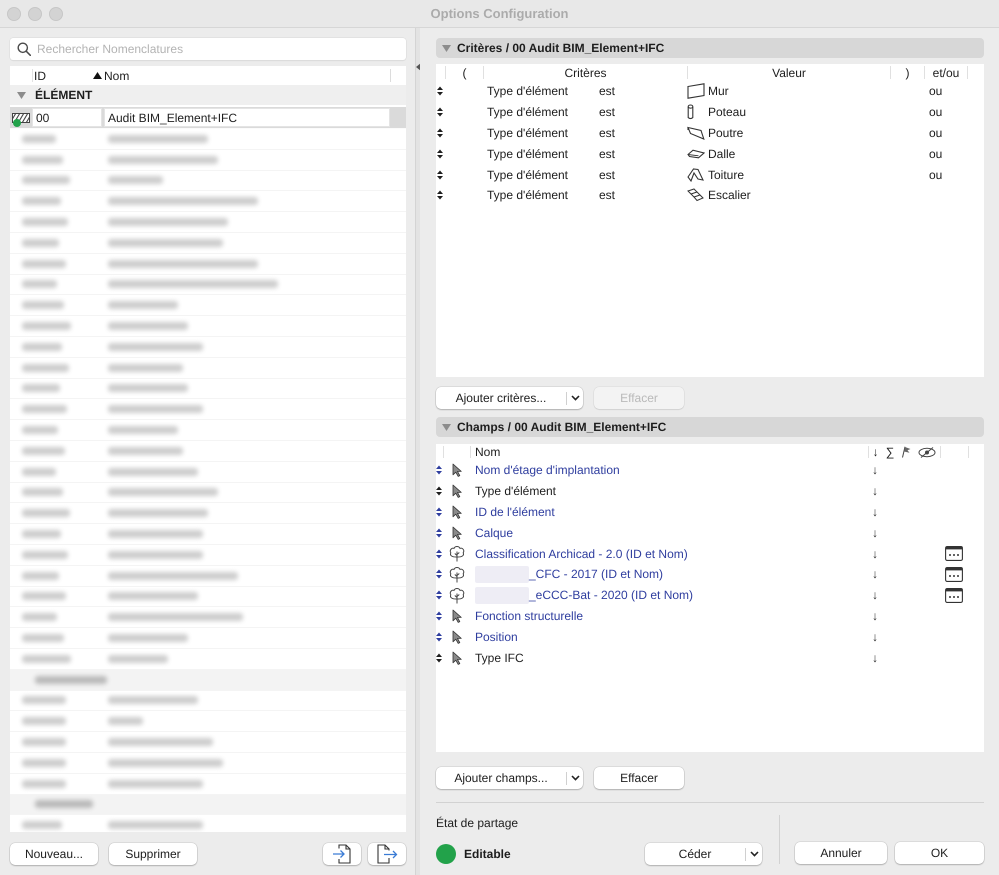 The height and width of the screenshot is (875, 999). Describe the element at coordinates (703, 854) in the screenshot. I see `release-button: Céder` at that location.